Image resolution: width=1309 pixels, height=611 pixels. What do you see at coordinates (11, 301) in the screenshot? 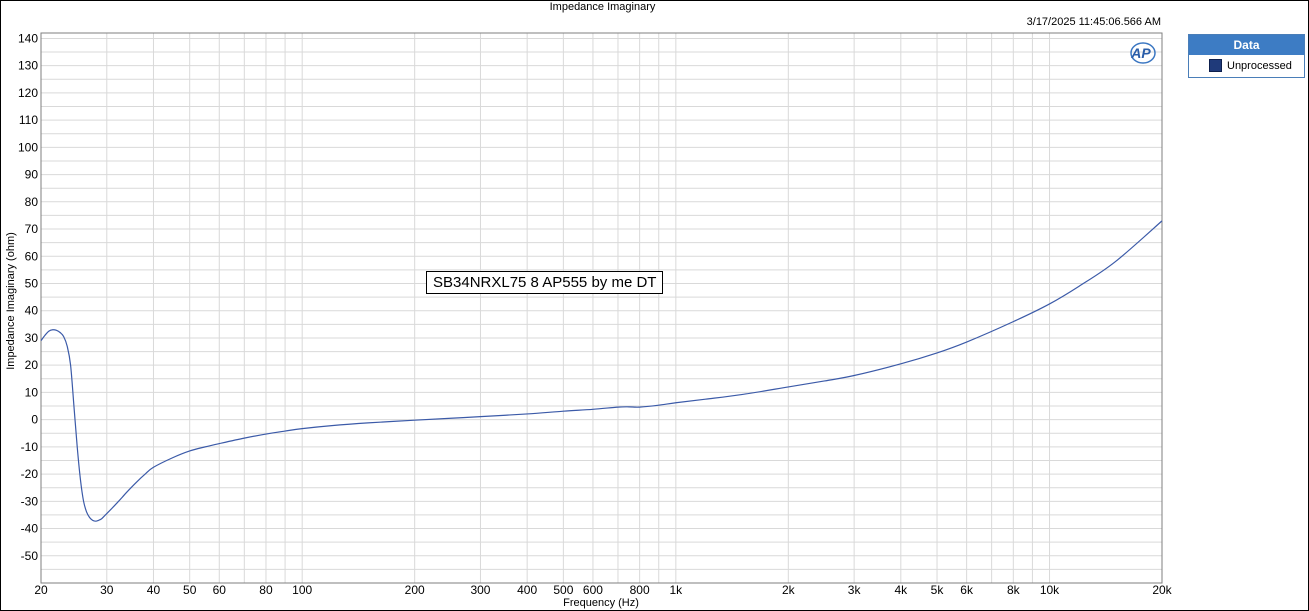
I see `y-axis-label: Impedance Imaginary (ohm)` at bounding box center [11, 301].